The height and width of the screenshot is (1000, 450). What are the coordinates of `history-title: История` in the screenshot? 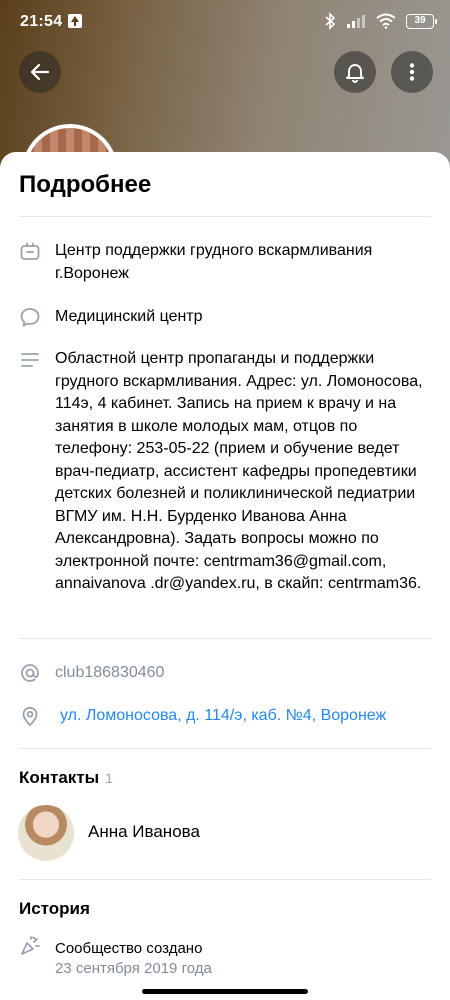 It's located at (54, 908).